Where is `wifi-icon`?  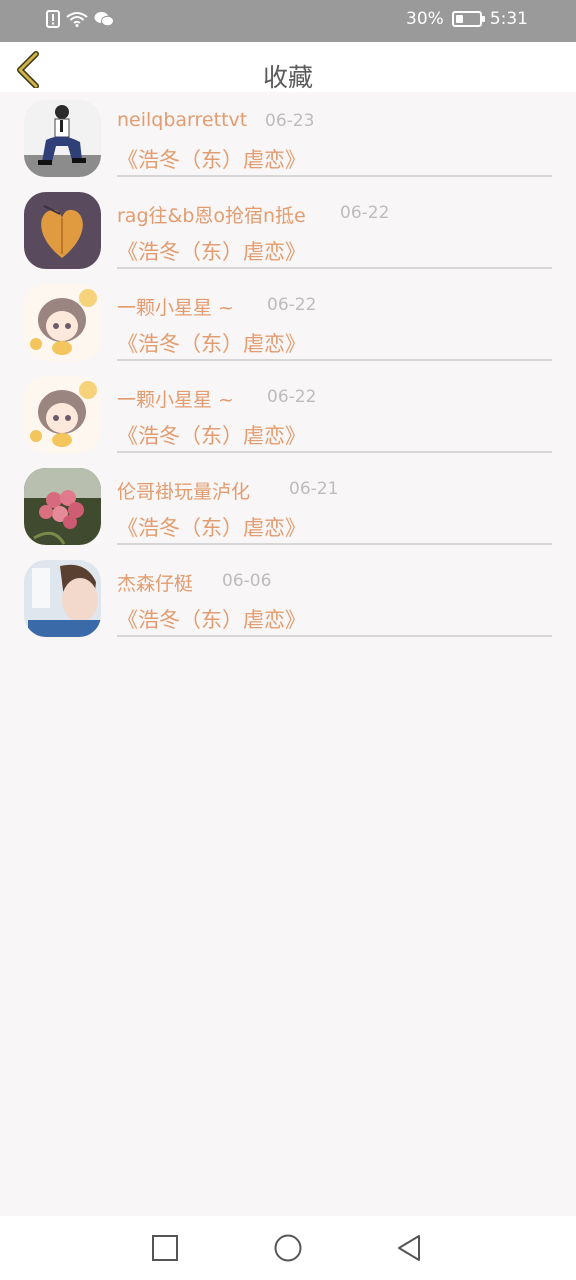 wifi-icon is located at coordinates (77, 19).